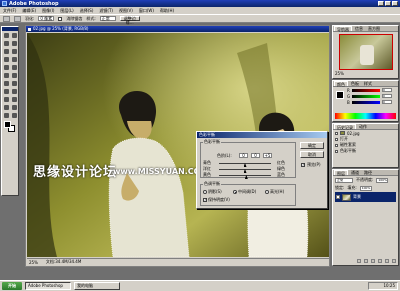 Image resolution: width=400 pixels, height=291 pixels. Describe the element at coordinates (365, 151) in the screenshot. I see `history-step: 色彩平衡` at that location.